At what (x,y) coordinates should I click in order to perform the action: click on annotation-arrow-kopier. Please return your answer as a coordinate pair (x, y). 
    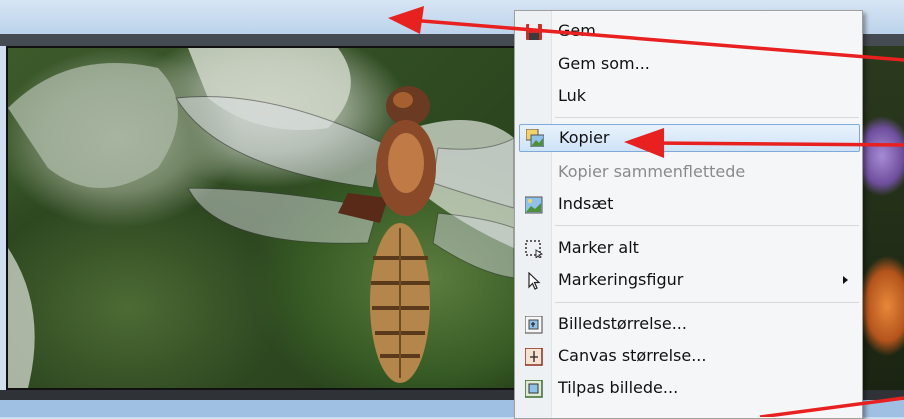
    Looking at the image, I should click on (764, 143).